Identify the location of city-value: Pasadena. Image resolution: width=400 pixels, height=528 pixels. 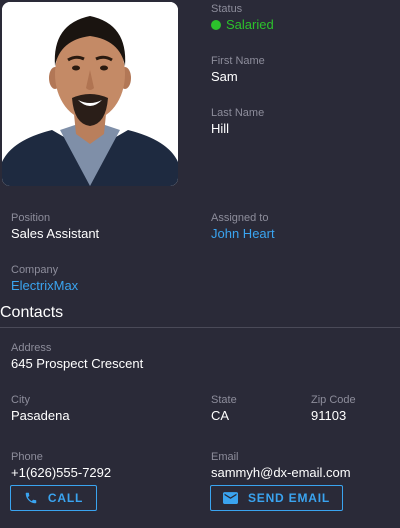
(40, 415).